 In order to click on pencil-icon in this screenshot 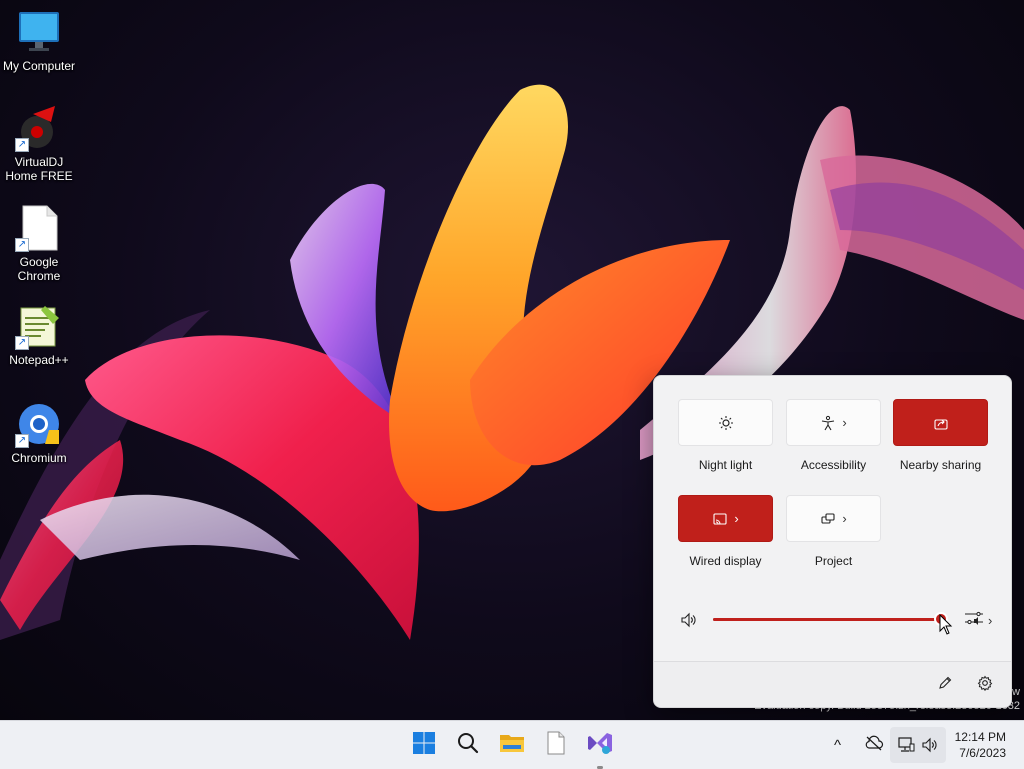, I will do `click(945, 685)`.